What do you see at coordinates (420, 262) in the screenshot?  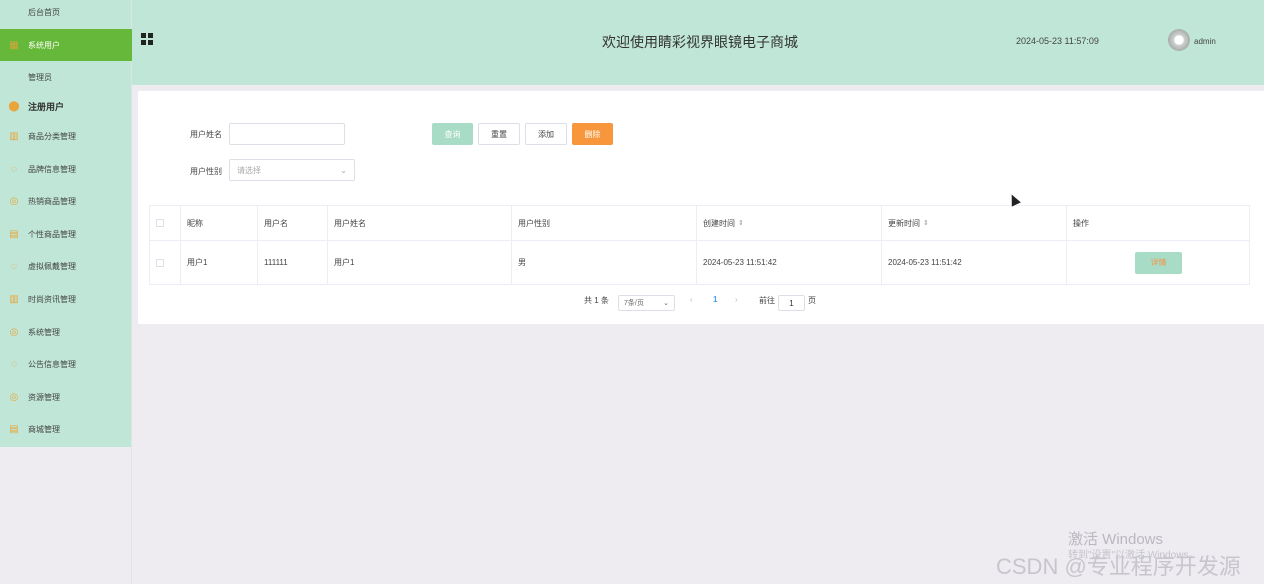 I see `cell-realname: 用户1` at bounding box center [420, 262].